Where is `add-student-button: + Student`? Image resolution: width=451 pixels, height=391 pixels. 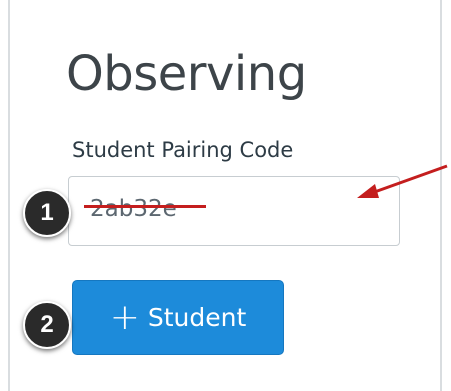 add-student-button: + Student is located at coordinates (178, 317).